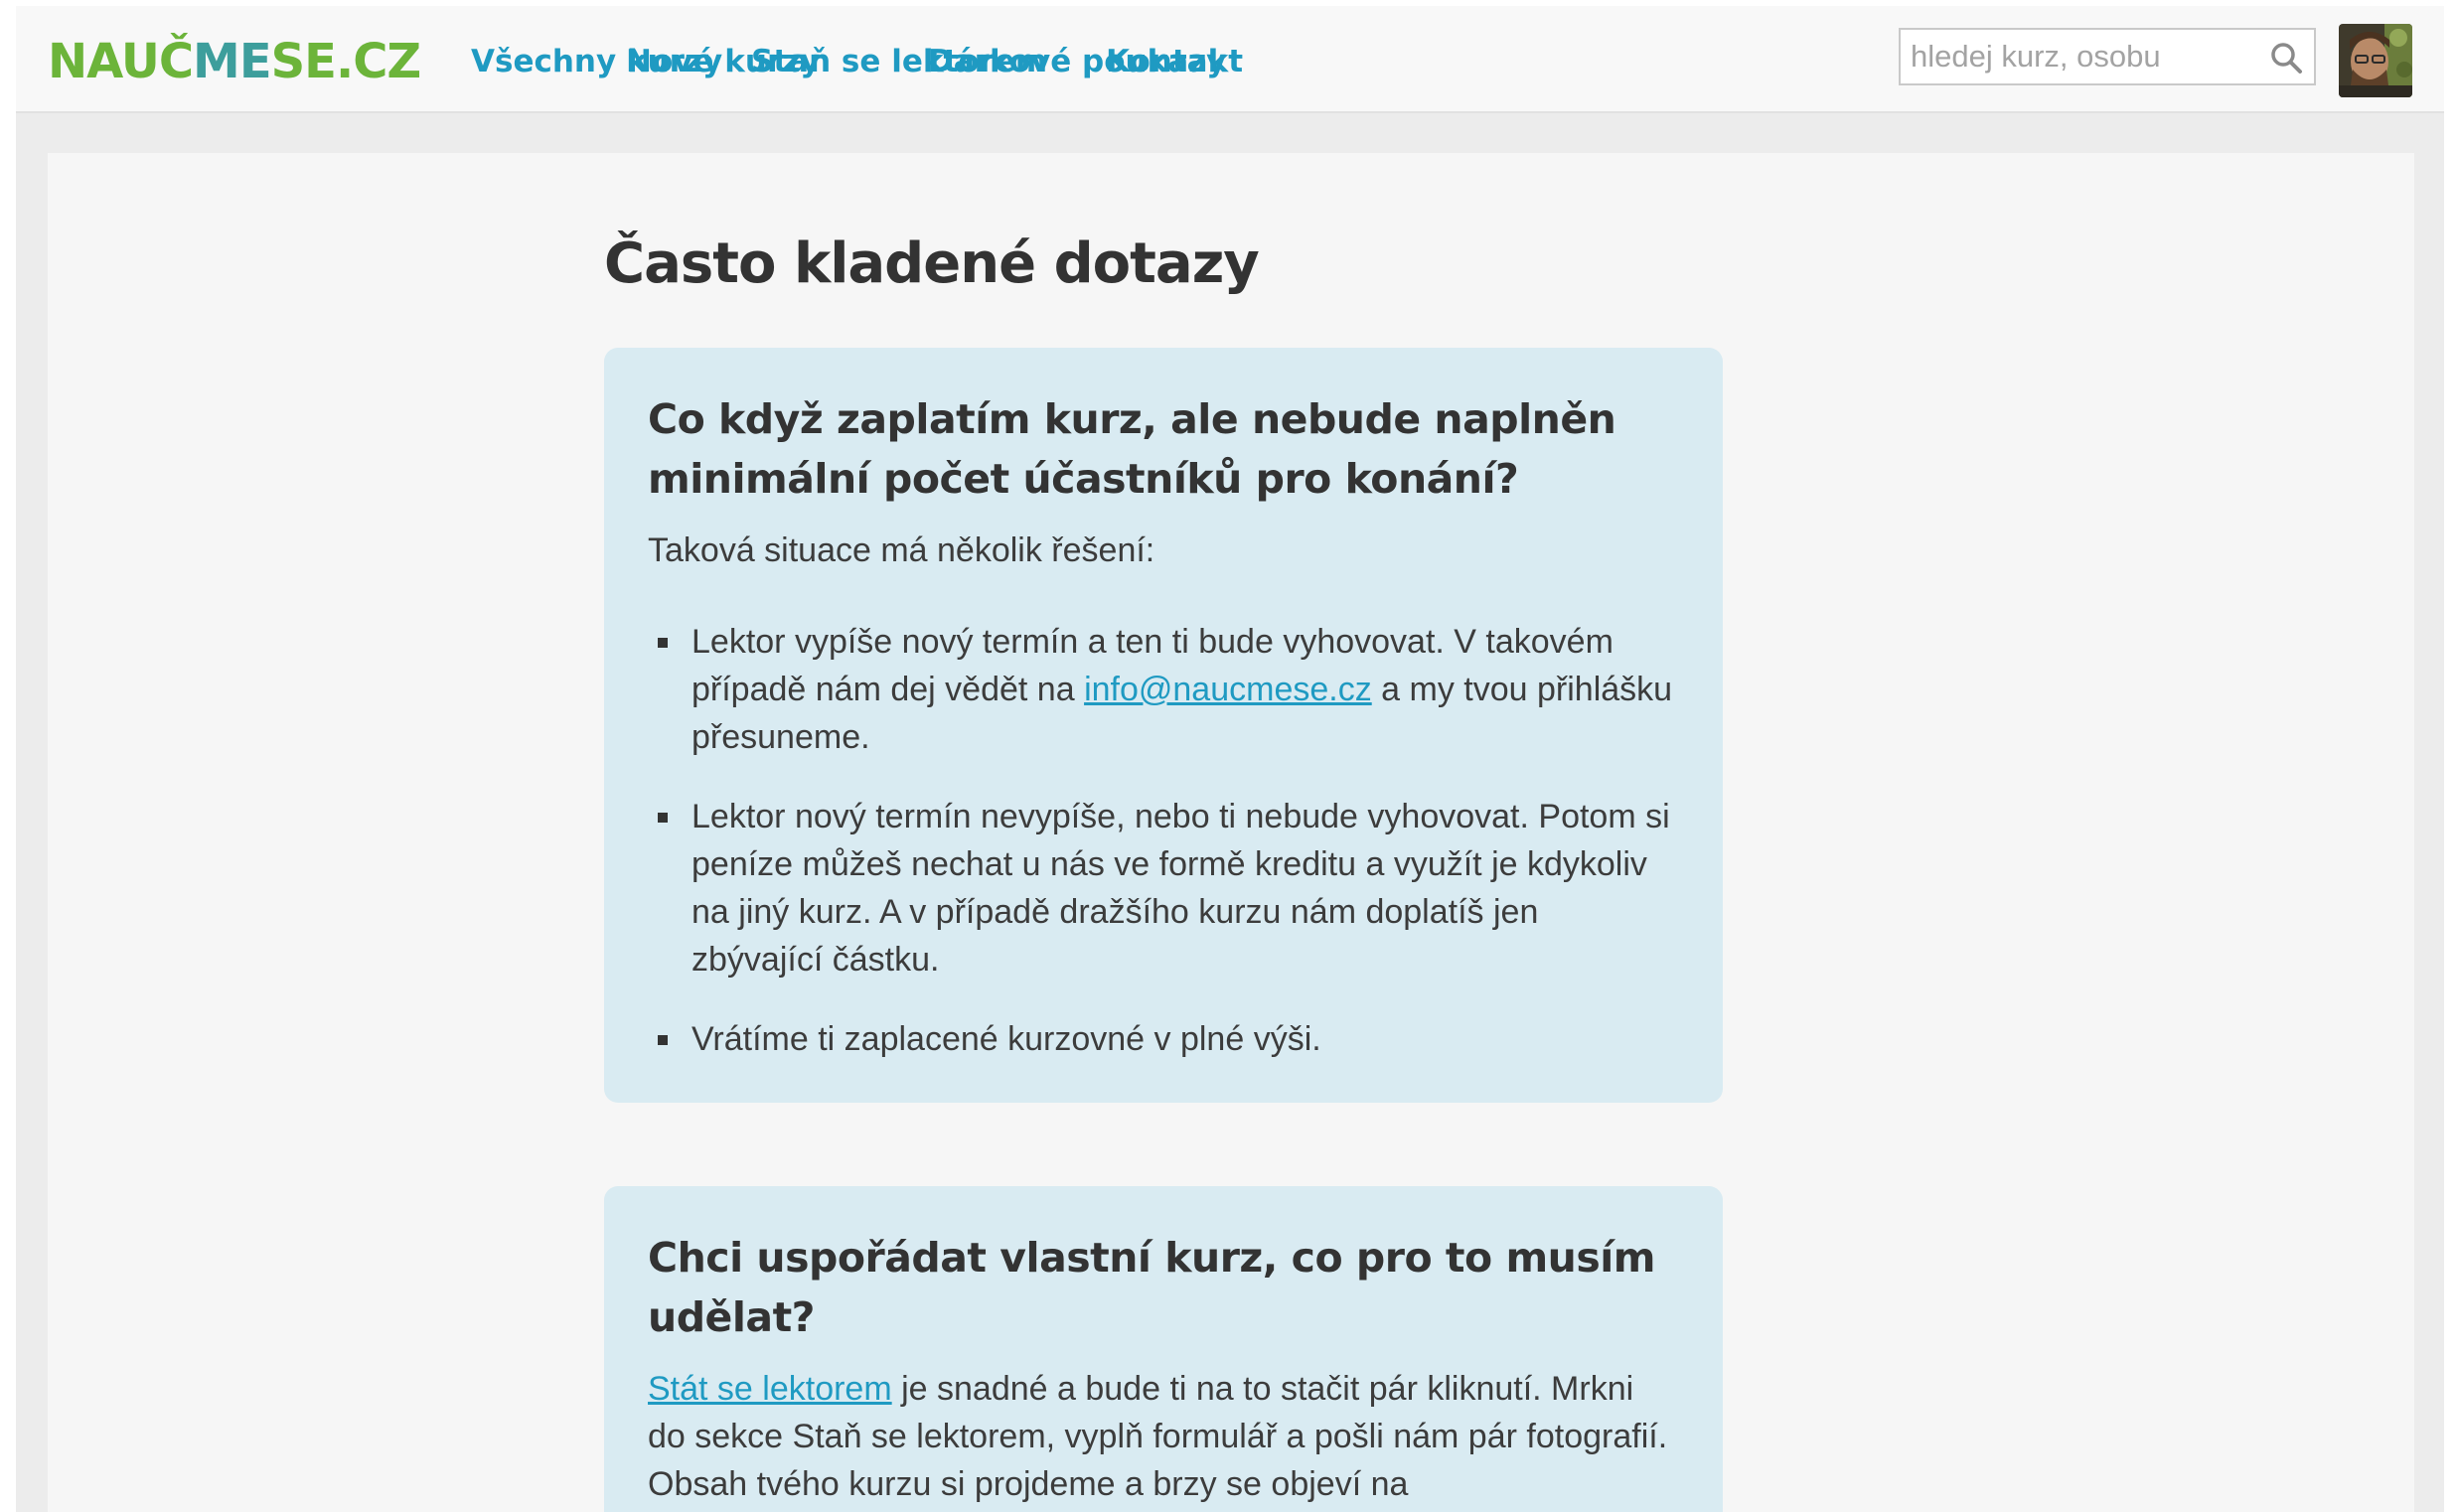 This screenshot has width=2458, height=1512. What do you see at coordinates (121, 61) in the screenshot?
I see `logo-part-1: NAUČ` at bounding box center [121, 61].